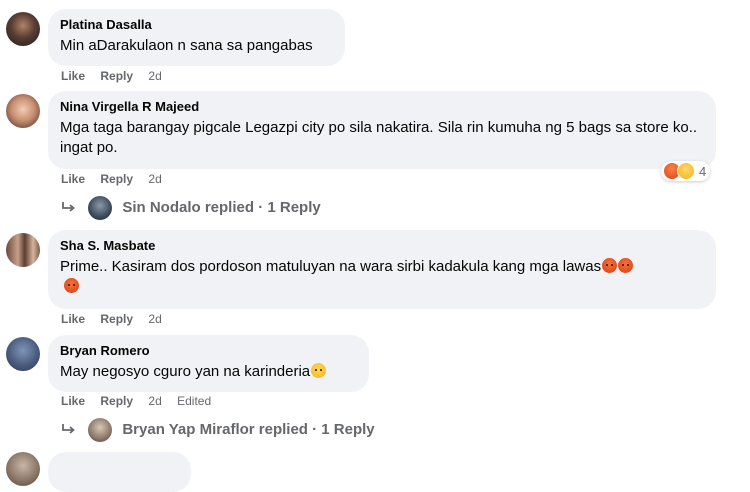  Describe the element at coordinates (119, 472) in the screenshot. I see `comment-bubble` at that location.